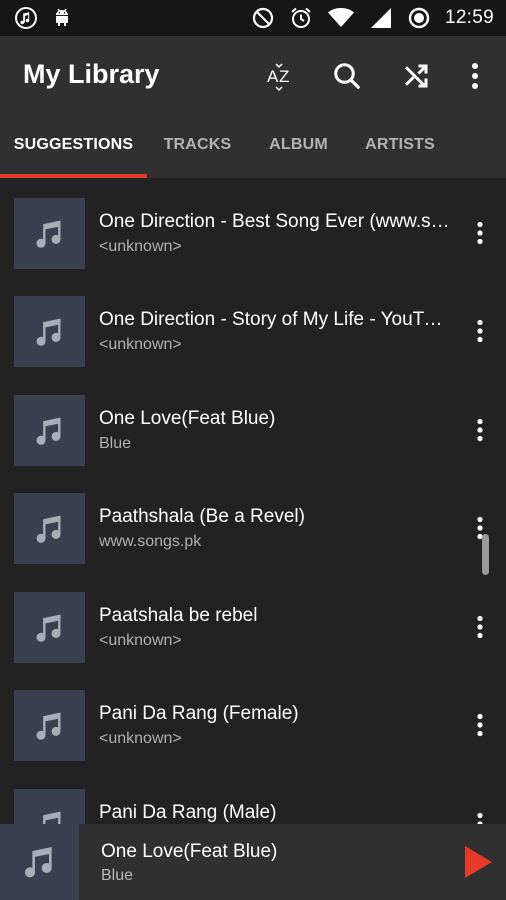 Image resolution: width=506 pixels, height=900 pixels. Describe the element at coordinates (400, 155) in the screenshot. I see `tab-artists: ARTISTS` at that location.